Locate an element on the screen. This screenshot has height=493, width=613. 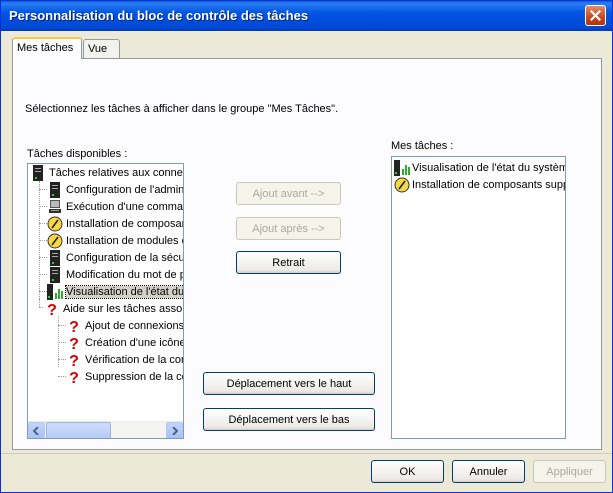
available-tasks-label: Tâches disponibles : is located at coordinates (77, 154).